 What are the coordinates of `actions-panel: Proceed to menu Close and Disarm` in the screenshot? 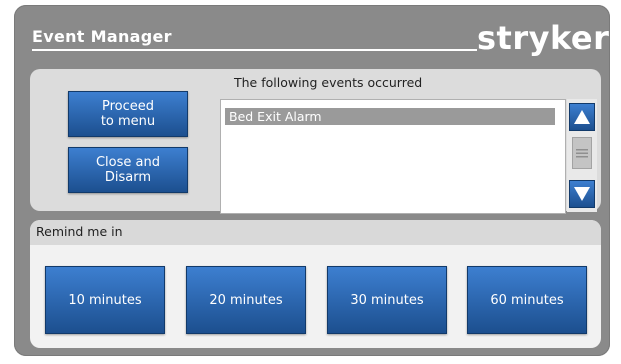 It's located at (123, 140).